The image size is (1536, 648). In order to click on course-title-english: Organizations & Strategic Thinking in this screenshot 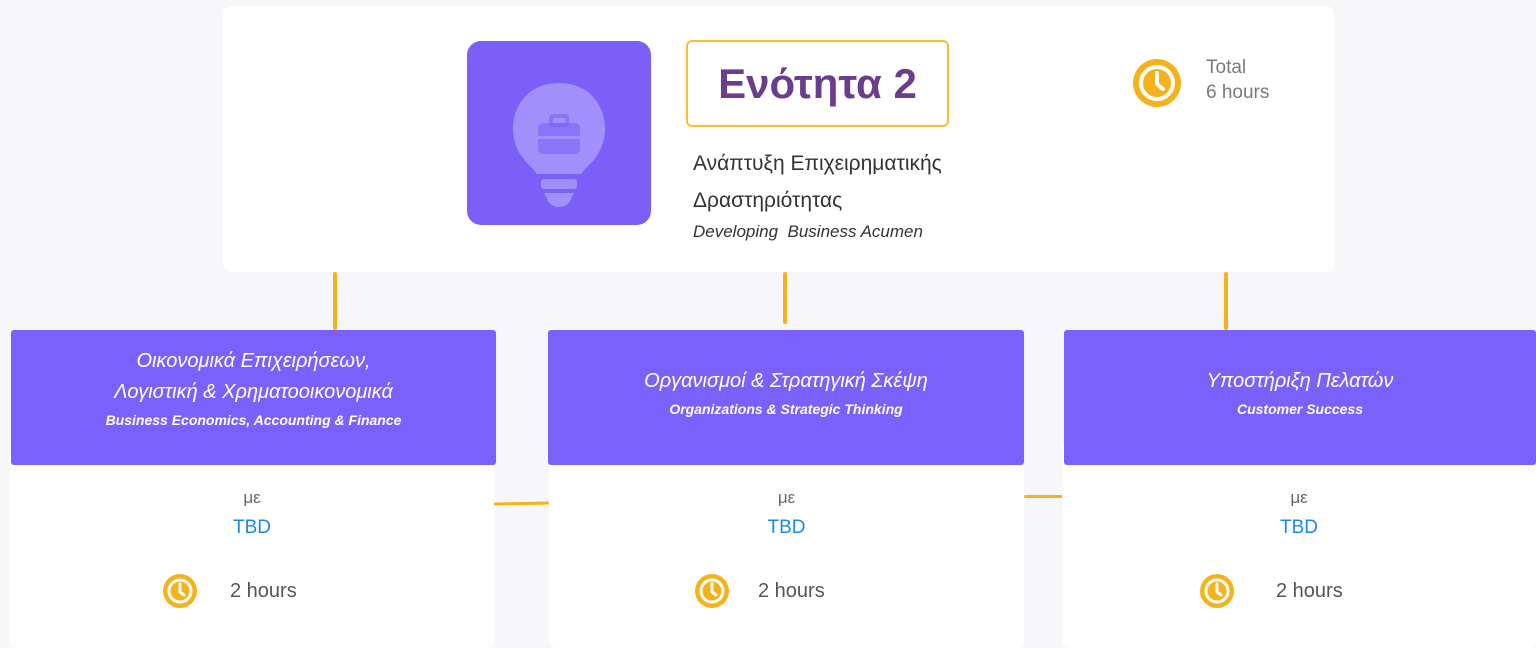, I will do `click(786, 409)`.